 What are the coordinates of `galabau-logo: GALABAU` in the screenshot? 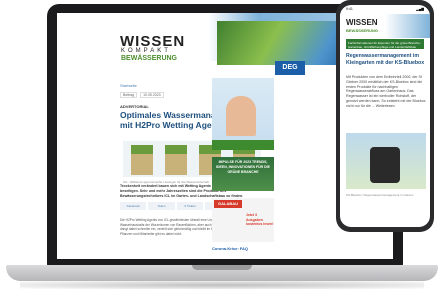 It's located at (228, 204).